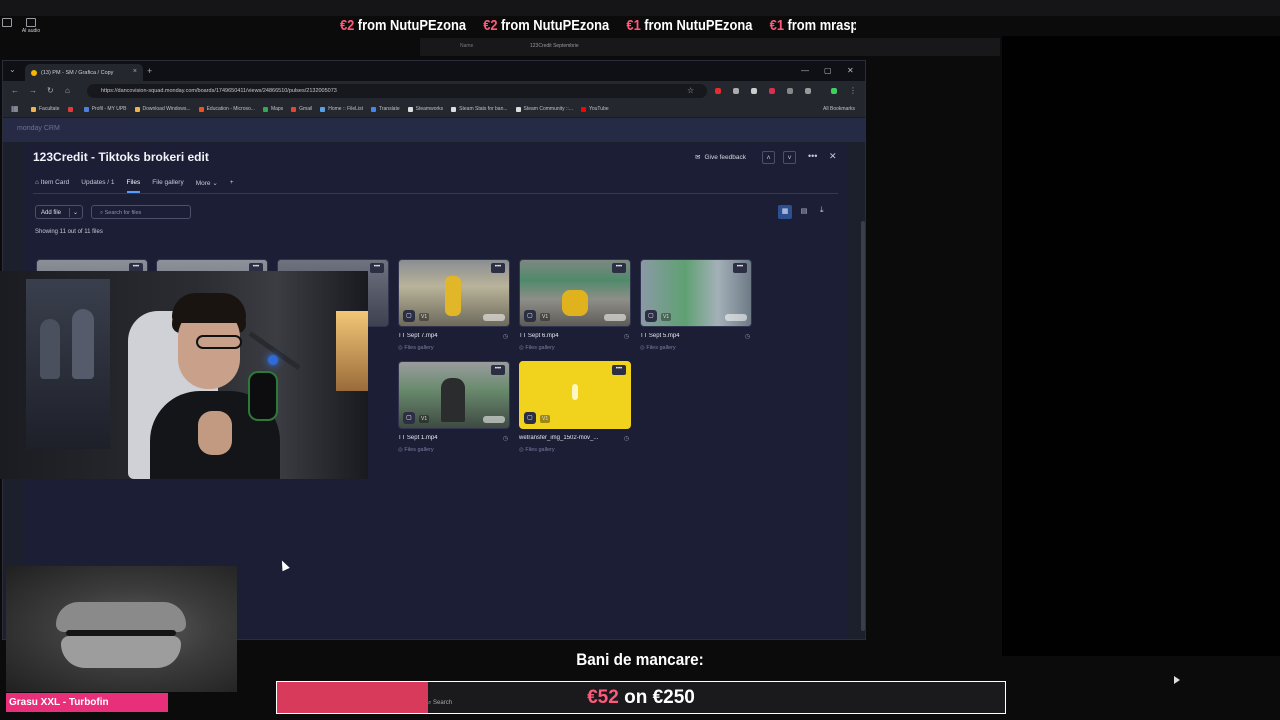  What do you see at coordinates (59, 212) in the screenshot?
I see `add-file-button: Add file ⌄` at bounding box center [59, 212].